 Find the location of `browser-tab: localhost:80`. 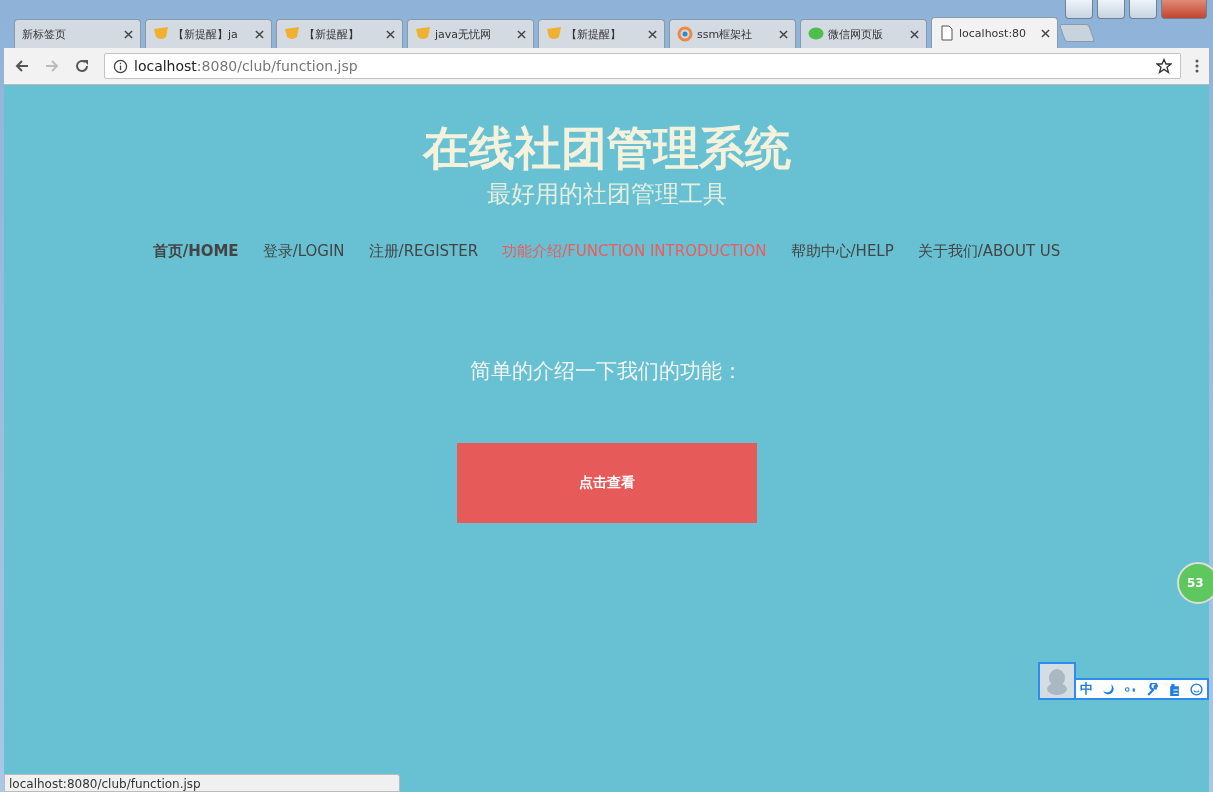

browser-tab: localhost:80 is located at coordinates (994, 32).